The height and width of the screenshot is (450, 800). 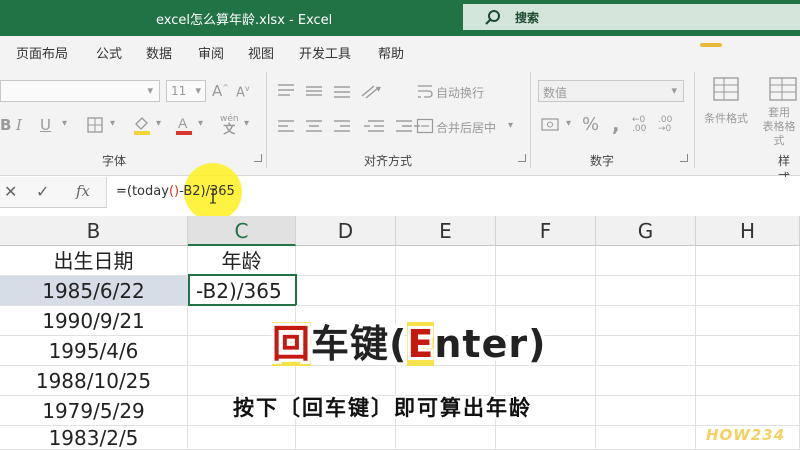 What do you see at coordinates (460, 92) in the screenshot?
I see `wrap-text-label: 自动换行` at bounding box center [460, 92].